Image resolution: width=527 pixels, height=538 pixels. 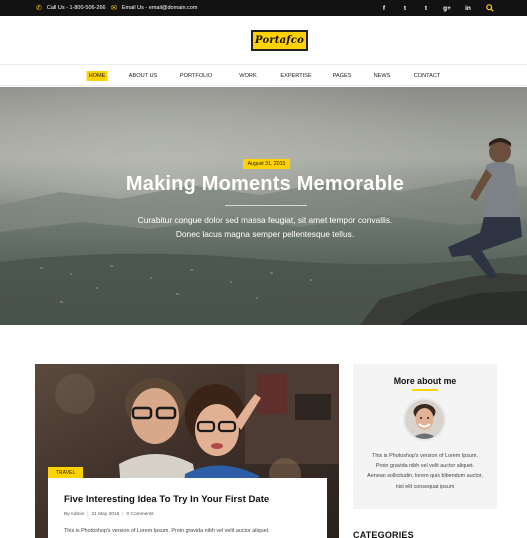 I want to click on post-author: By Admin, so click(x=74, y=514).